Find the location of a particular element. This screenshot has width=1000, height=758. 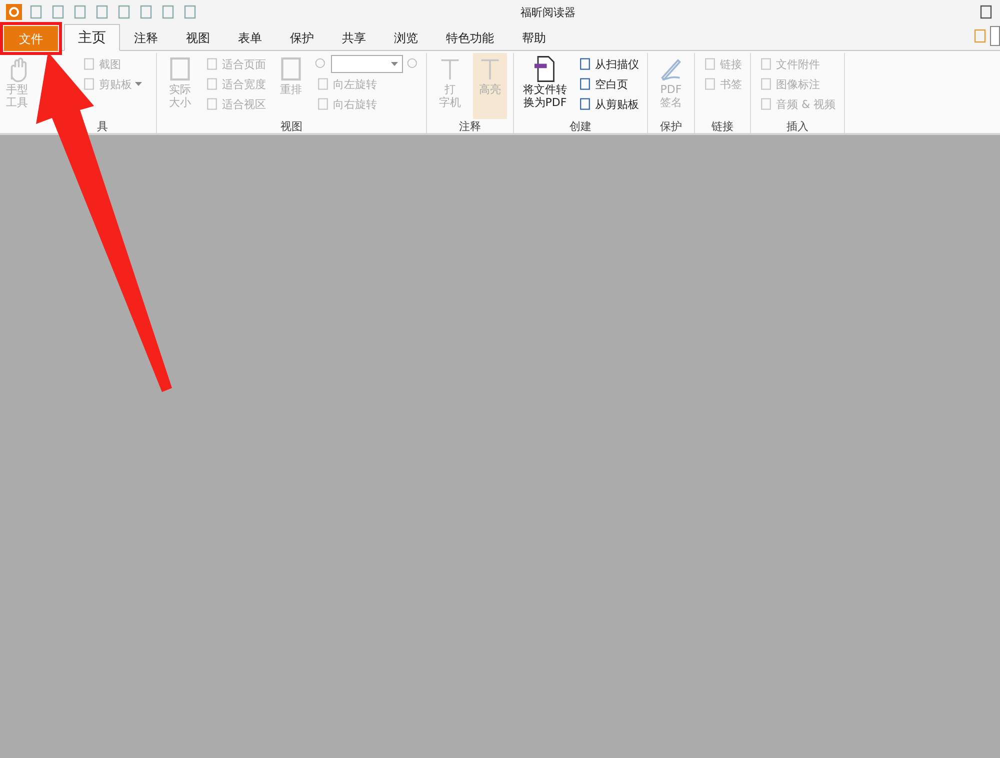

ribbon-tab: 浏览 is located at coordinates (406, 38).